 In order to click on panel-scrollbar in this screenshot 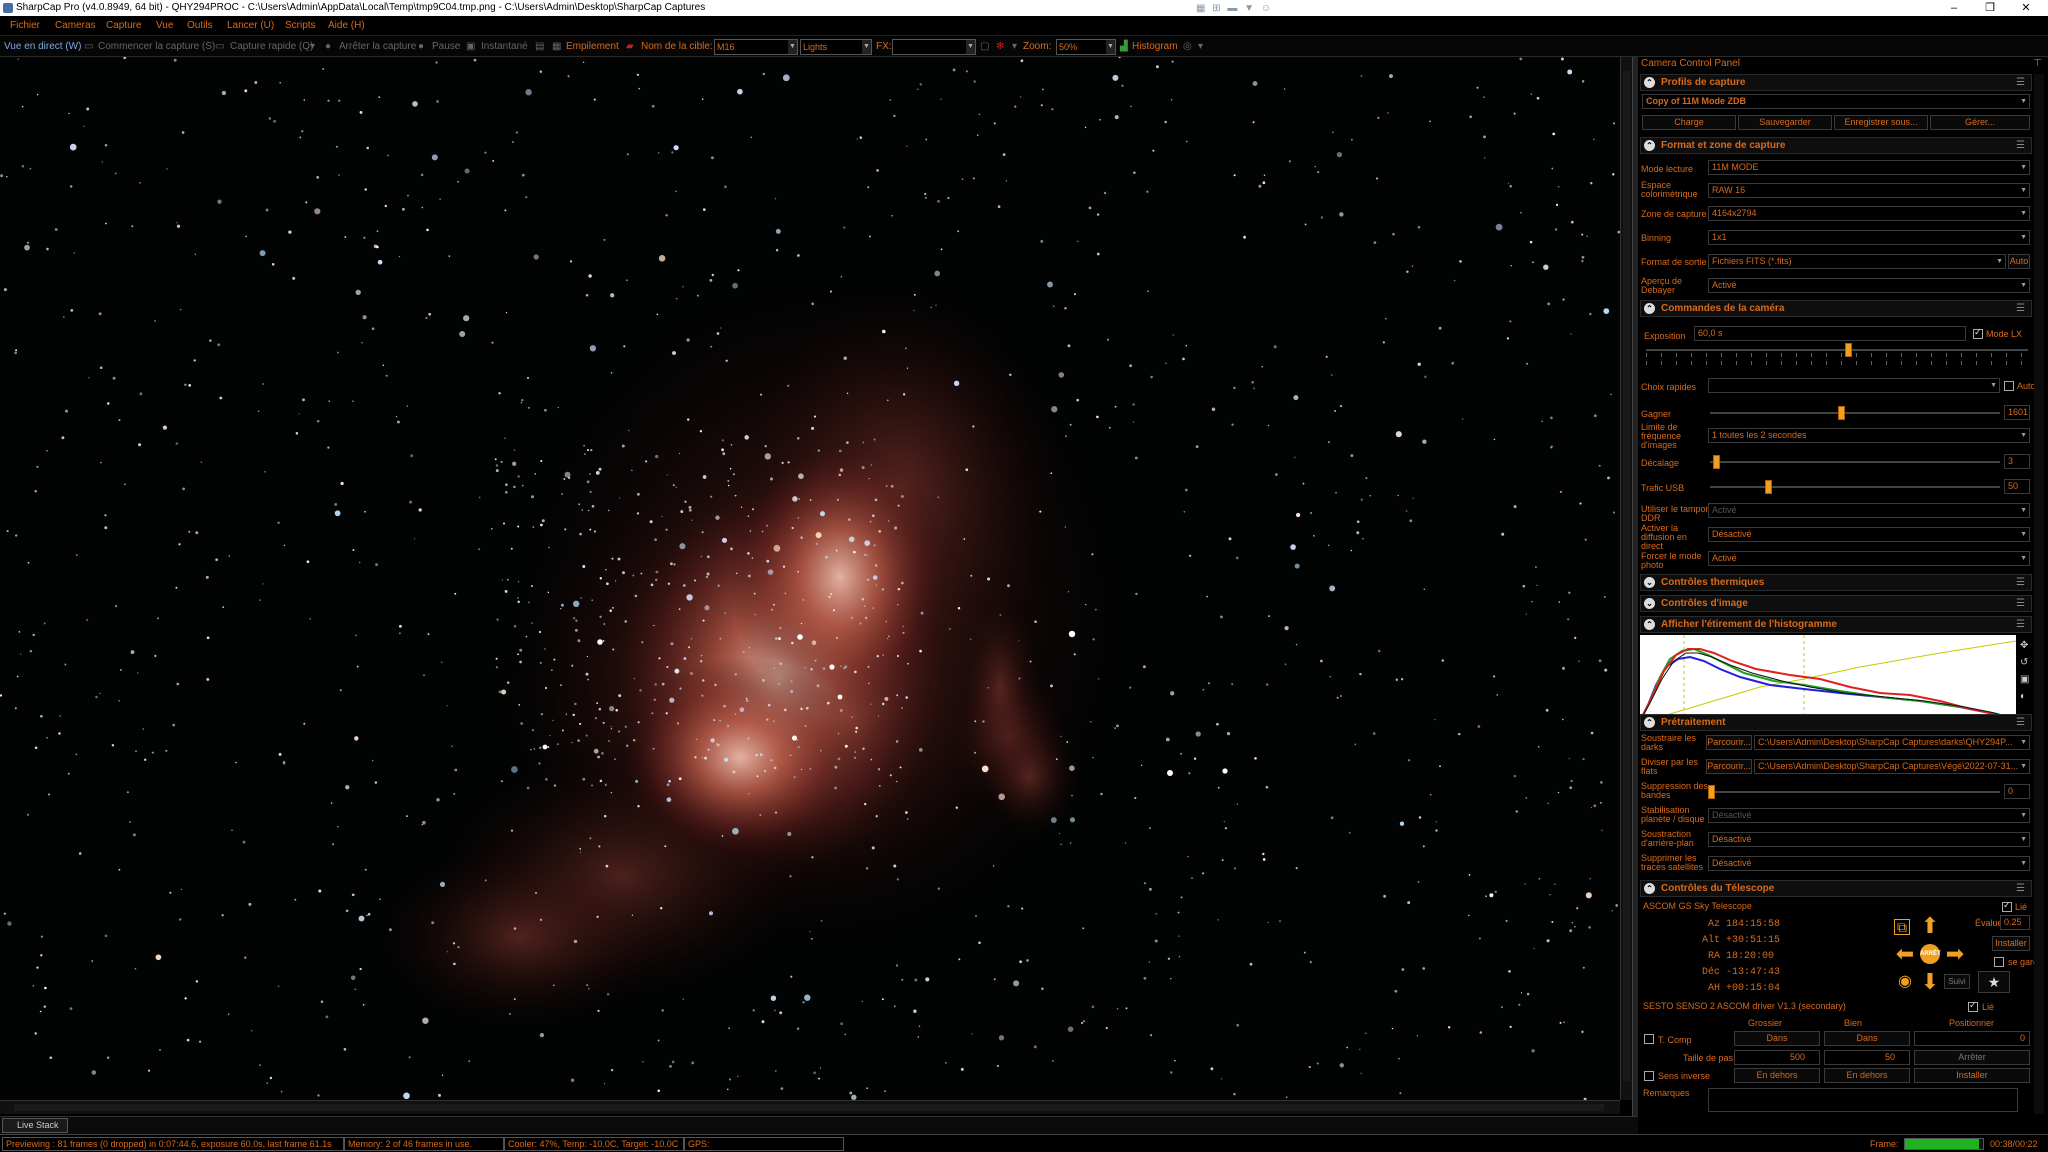, I will do `click(2039, 594)`.